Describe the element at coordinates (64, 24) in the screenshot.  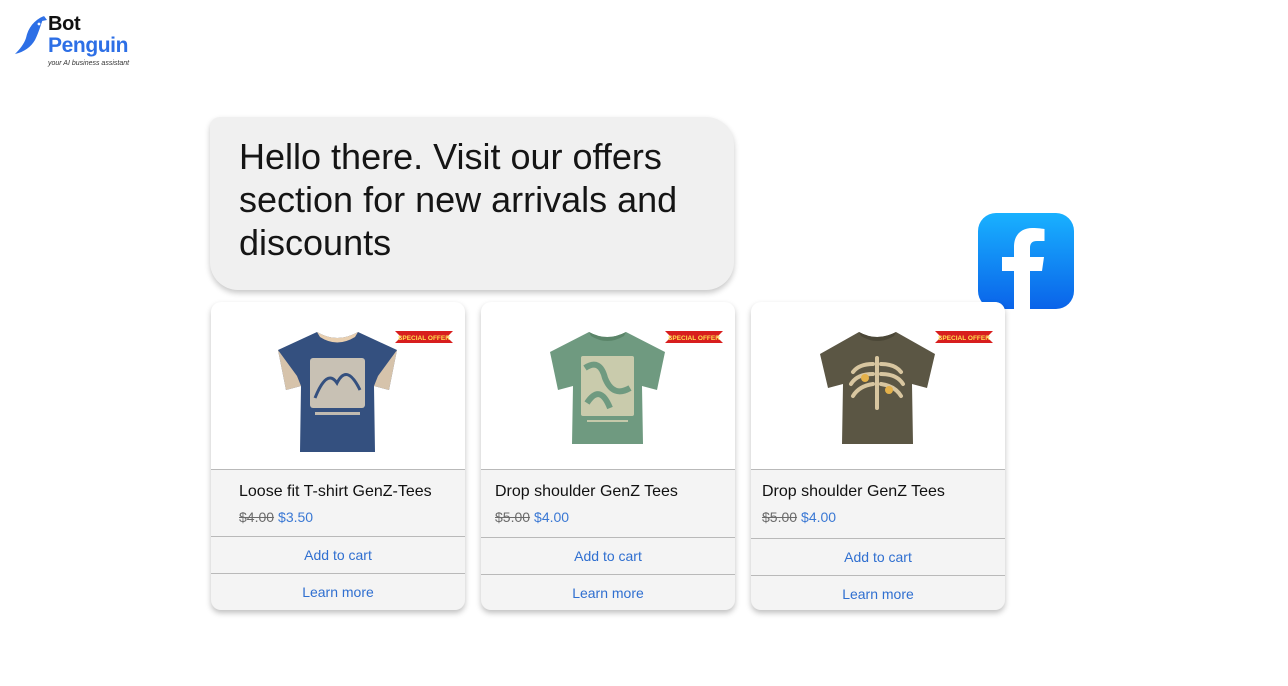
I see `brand-name-line1: Bot` at that location.